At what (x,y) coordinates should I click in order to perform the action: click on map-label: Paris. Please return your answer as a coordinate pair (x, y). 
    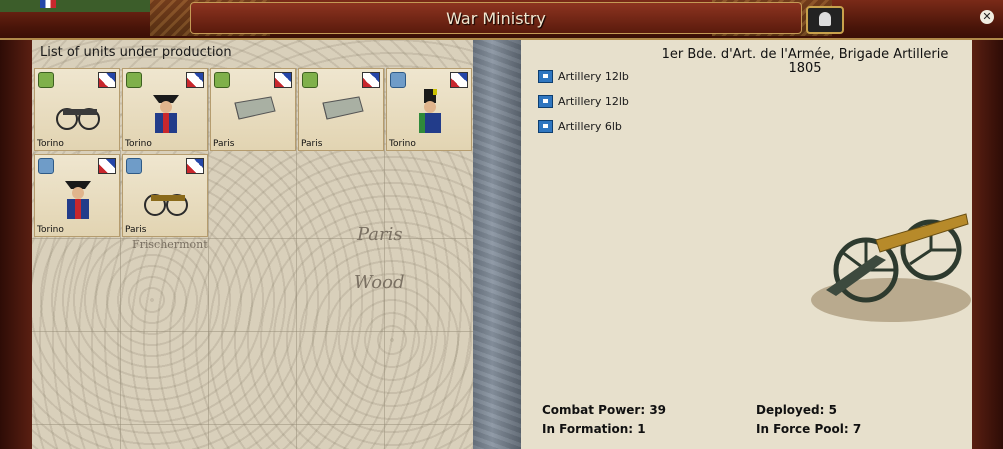
    Looking at the image, I should click on (380, 234).